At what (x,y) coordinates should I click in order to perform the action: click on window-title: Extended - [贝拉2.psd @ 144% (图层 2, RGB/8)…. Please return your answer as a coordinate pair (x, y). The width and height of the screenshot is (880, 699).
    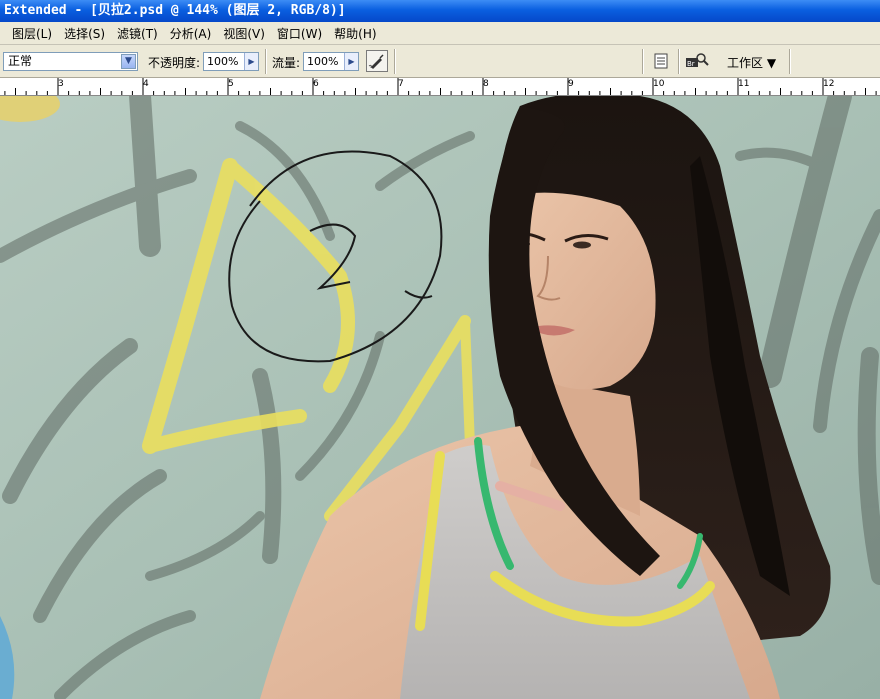
    Looking at the image, I should click on (175, 10).